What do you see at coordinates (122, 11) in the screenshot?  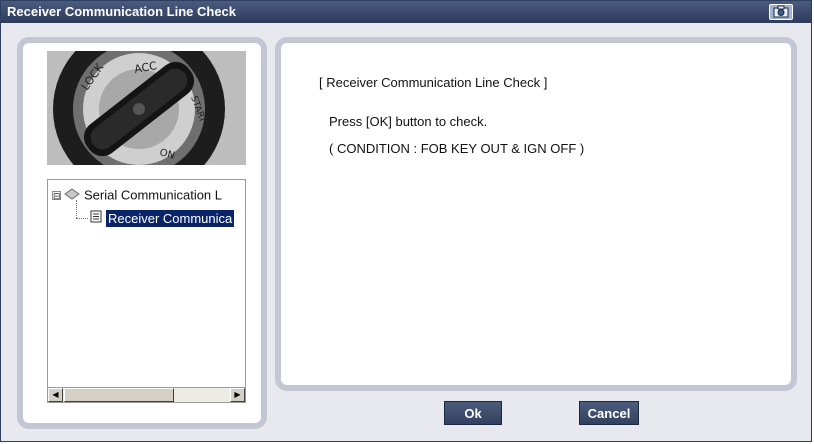 I see `window-title: Receiver Communication Line Check` at bounding box center [122, 11].